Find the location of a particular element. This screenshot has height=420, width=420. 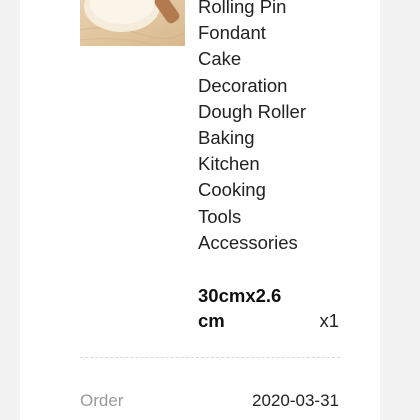

product-image is located at coordinates (132, 23).